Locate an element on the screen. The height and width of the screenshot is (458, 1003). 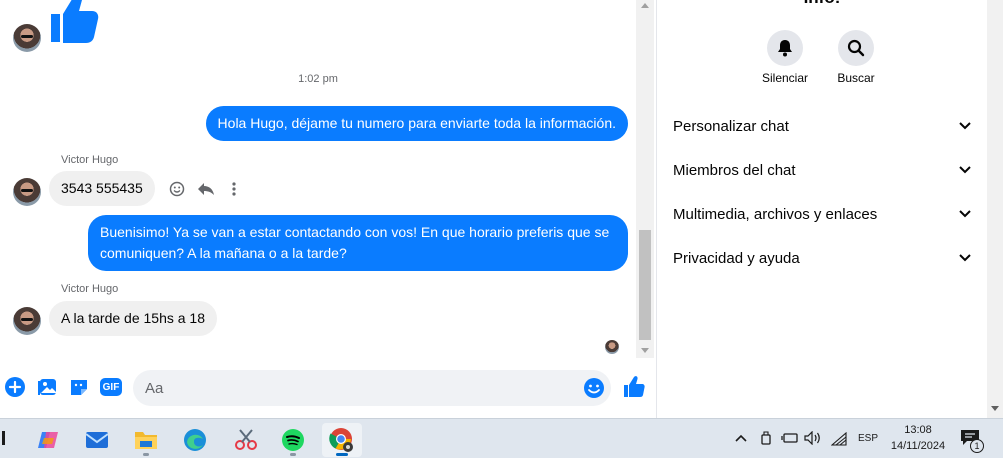
message-input is located at coordinates (360, 388).